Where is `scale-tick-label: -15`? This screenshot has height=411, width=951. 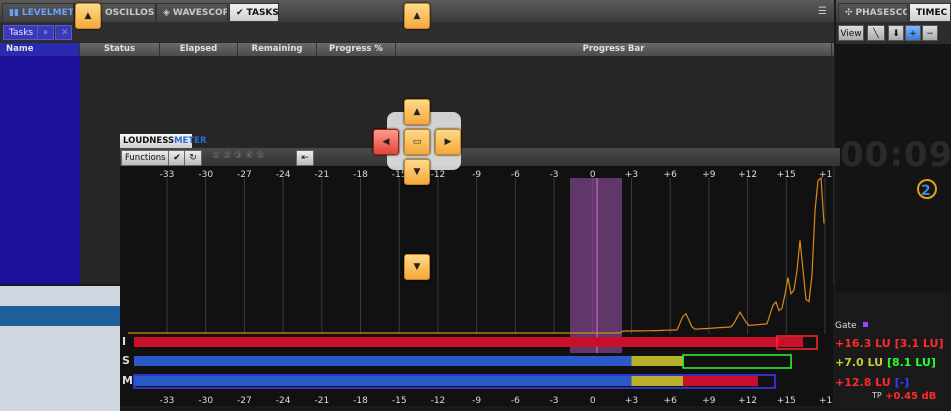 scale-tick-label: -15 is located at coordinates (399, 401).